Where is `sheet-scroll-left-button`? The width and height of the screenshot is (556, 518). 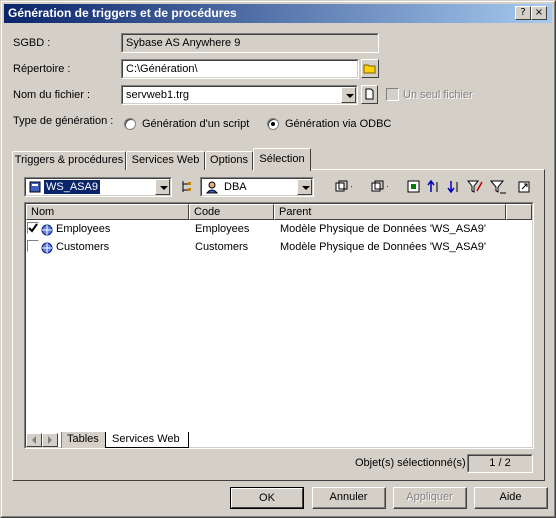
sheet-scroll-left-button is located at coordinates (34, 440).